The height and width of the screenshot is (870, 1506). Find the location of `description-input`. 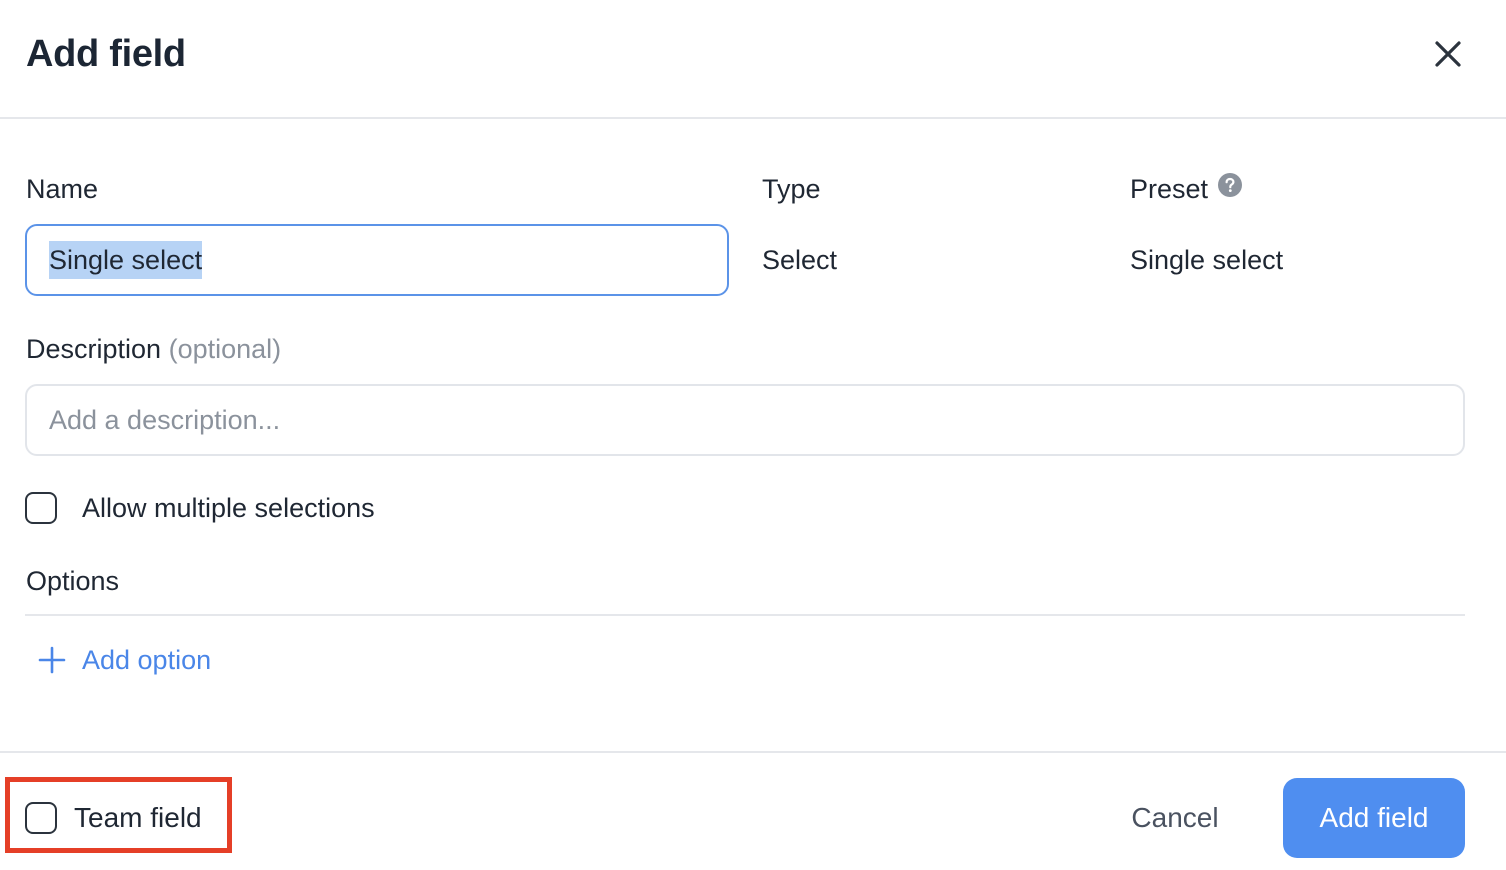

description-input is located at coordinates (745, 420).